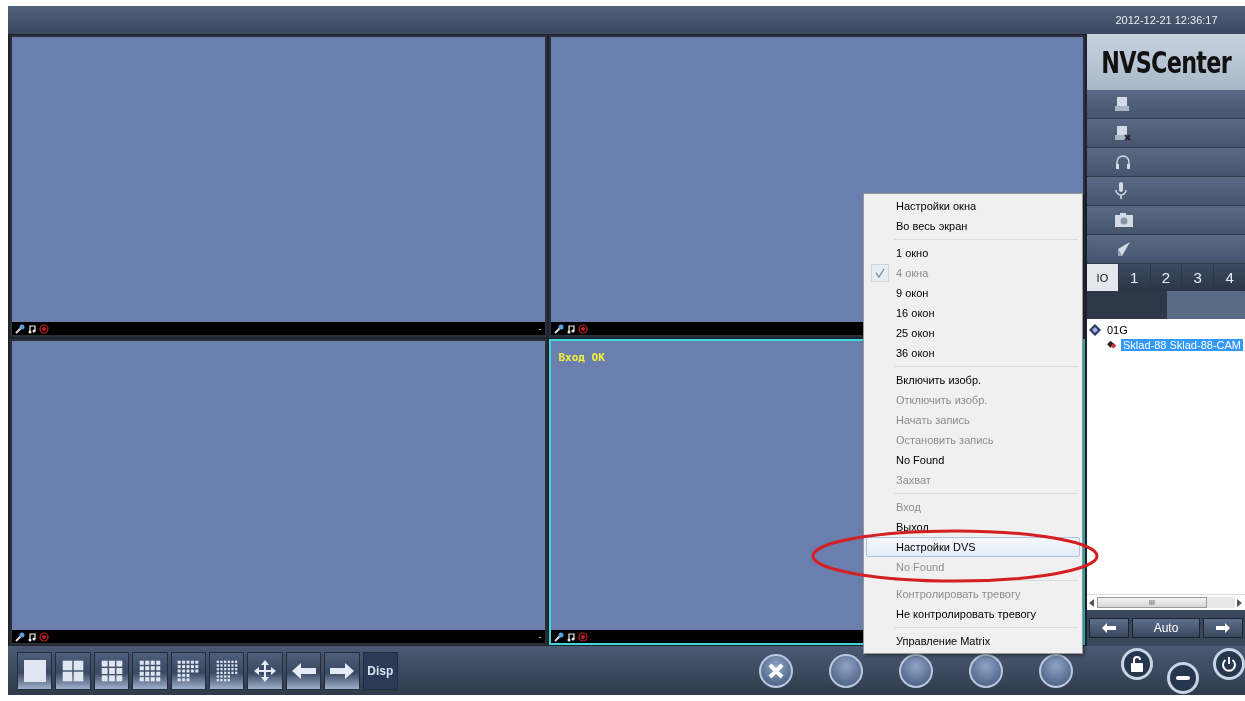  I want to click on tree-item: 01G, so click(1117, 329).